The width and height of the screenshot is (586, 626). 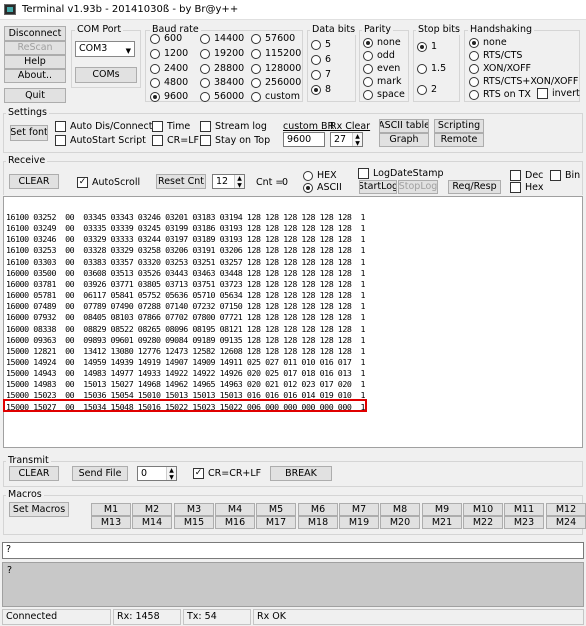 What do you see at coordinates (400, 522) in the screenshot?
I see `macro-button-m20: M20` at bounding box center [400, 522].